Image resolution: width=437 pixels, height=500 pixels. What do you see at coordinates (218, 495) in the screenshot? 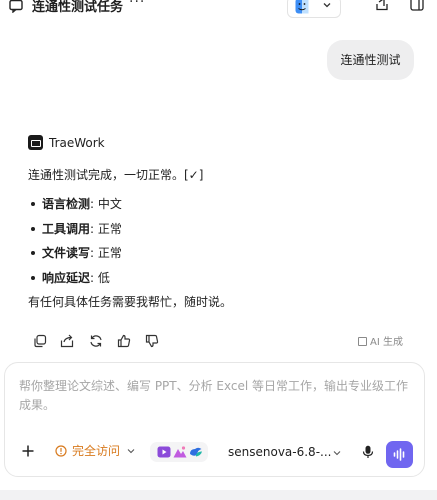
I see `bottom-strip` at bounding box center [218, 495].